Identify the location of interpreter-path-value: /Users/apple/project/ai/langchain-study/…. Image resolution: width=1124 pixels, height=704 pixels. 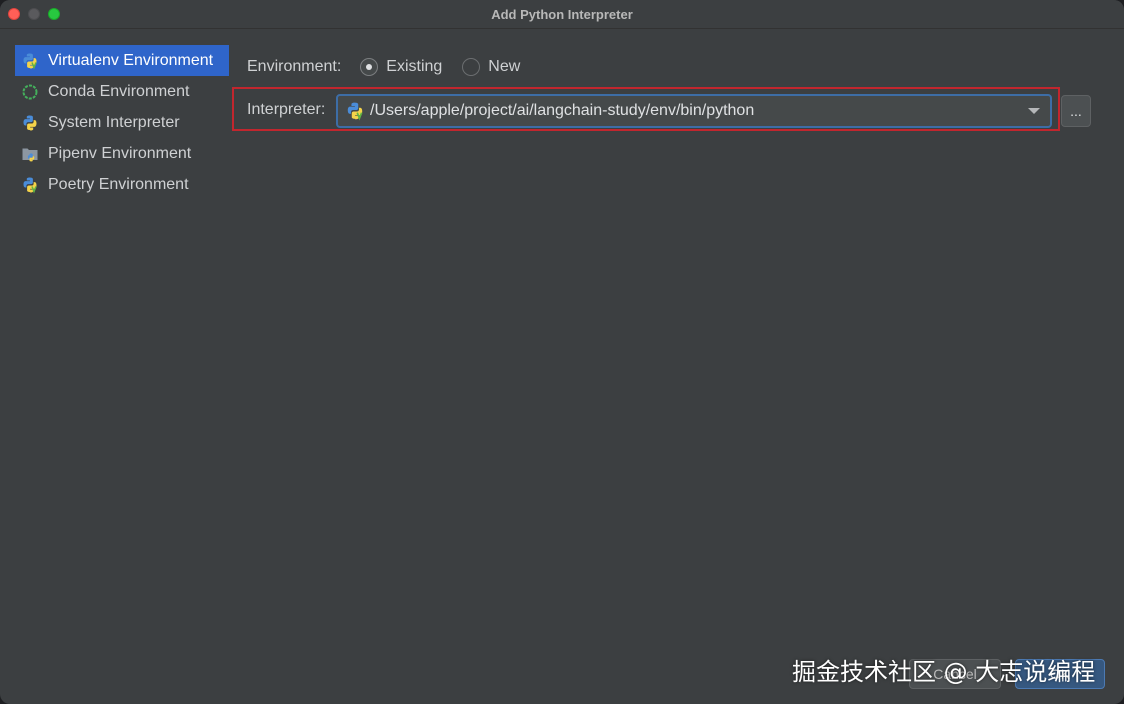
(562, 110).